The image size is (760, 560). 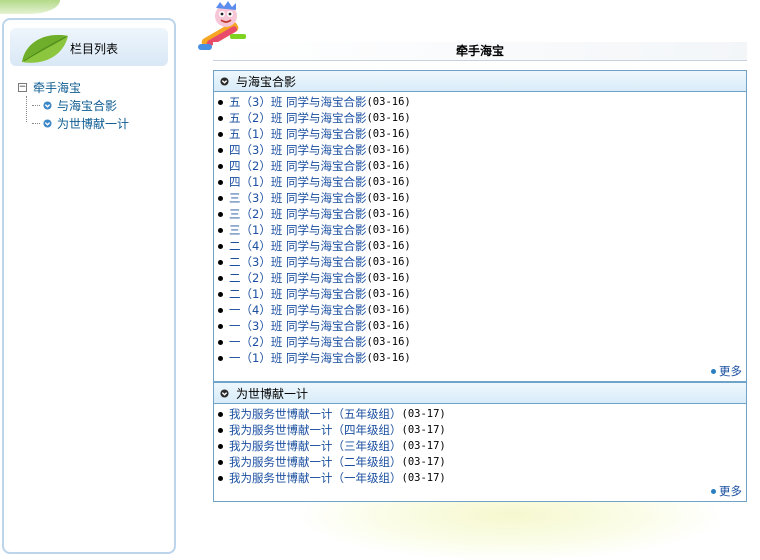 I want to click on tree-item-label: 与海宝合影, so click(x=87, y=105).